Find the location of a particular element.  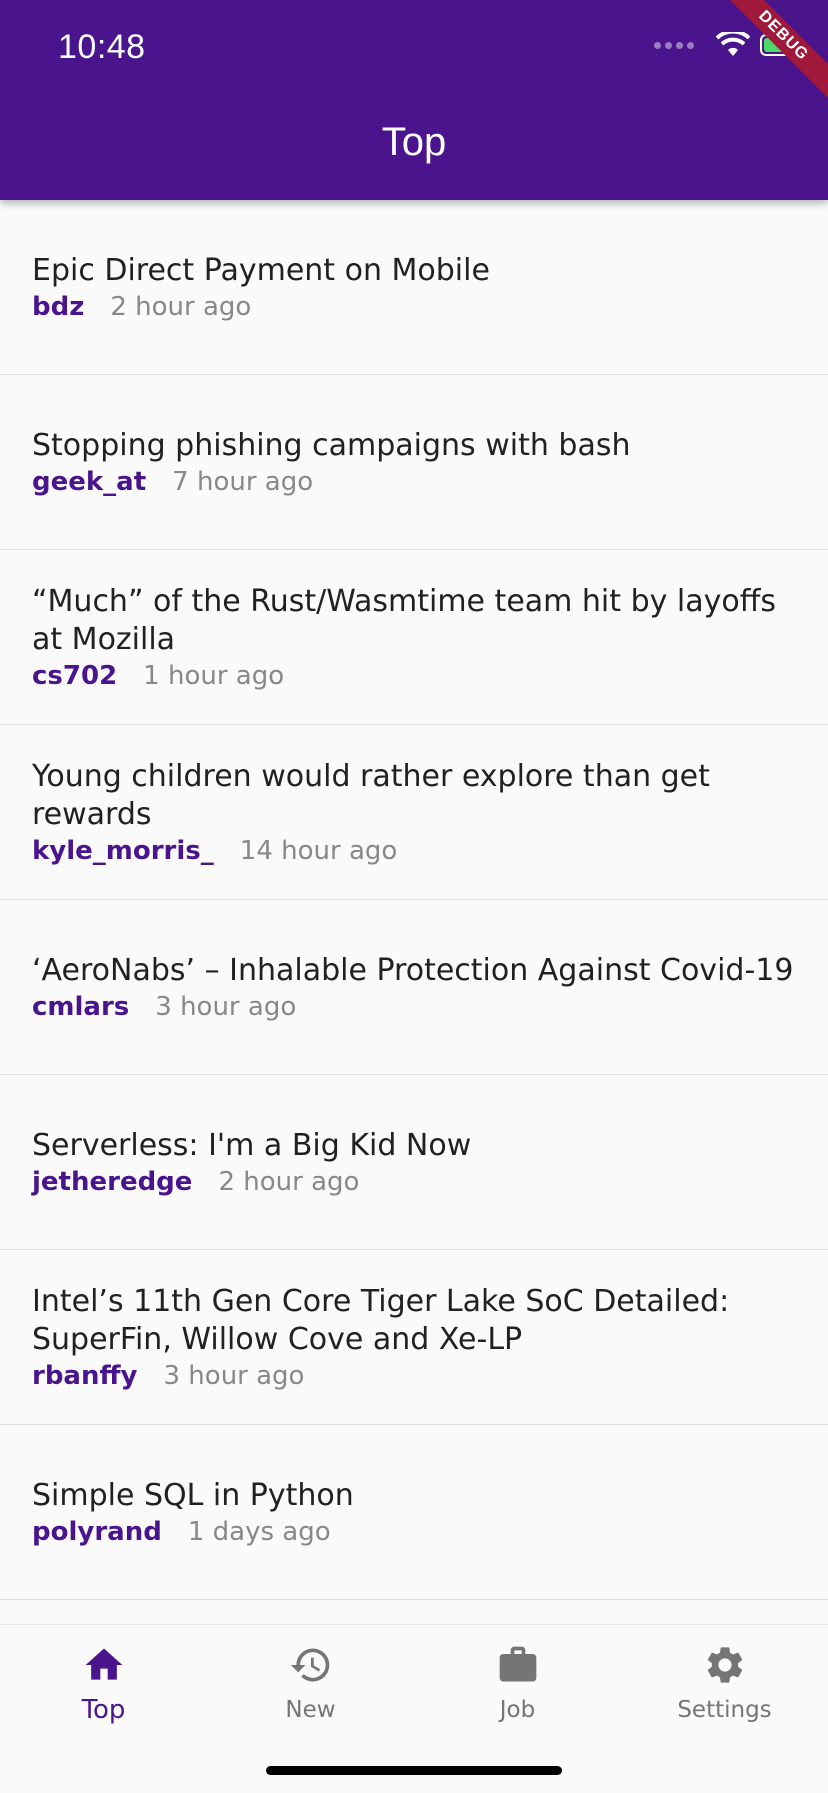

story-author: cmlars is located at coordinates (81, 1007).